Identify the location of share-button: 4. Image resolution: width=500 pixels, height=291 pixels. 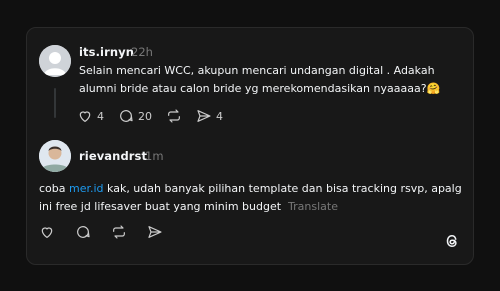
(209, 116).